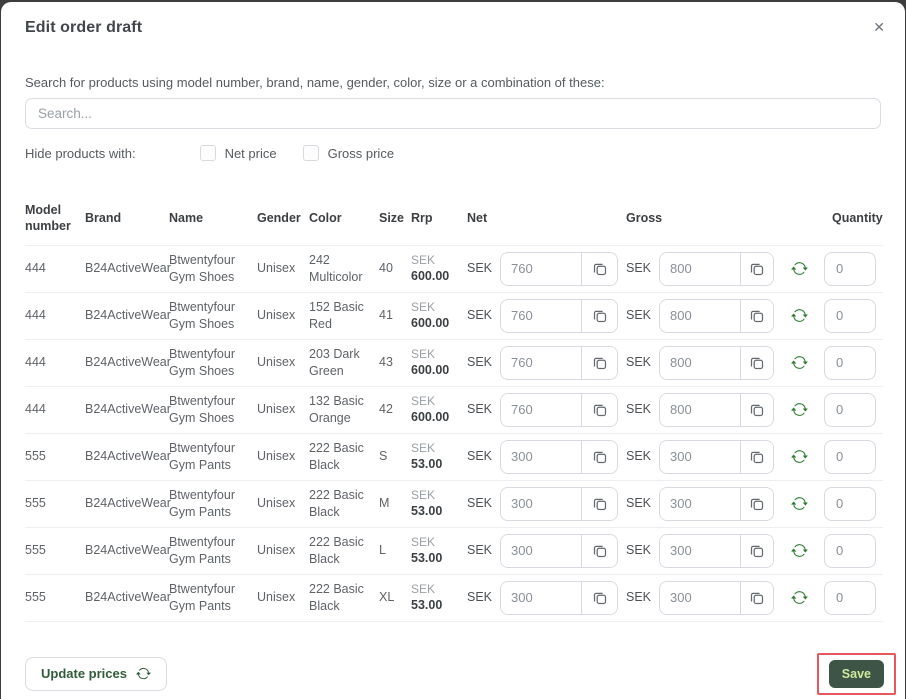  Describe the element at coordinates (422, 218) in the screenshot. I see `col-header-rrp: Rrp` at that location.